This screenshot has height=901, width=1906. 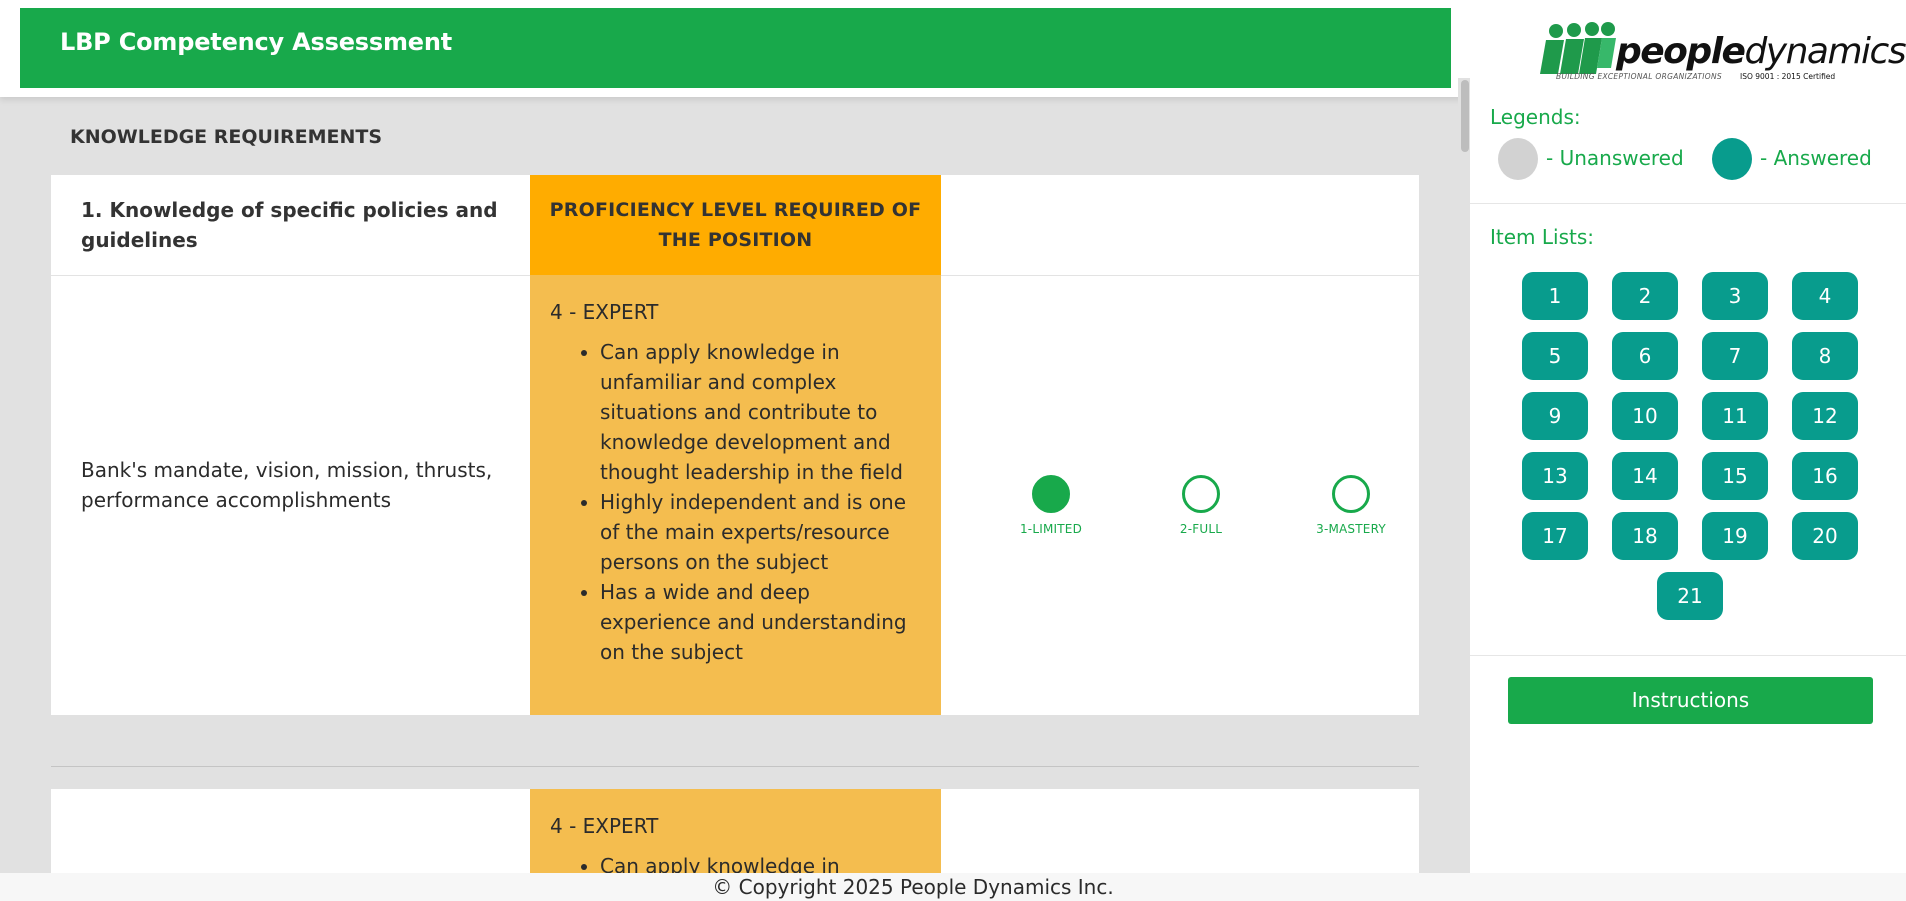 I want to click on answered-dot-icon, so click(x=1732, y=159).